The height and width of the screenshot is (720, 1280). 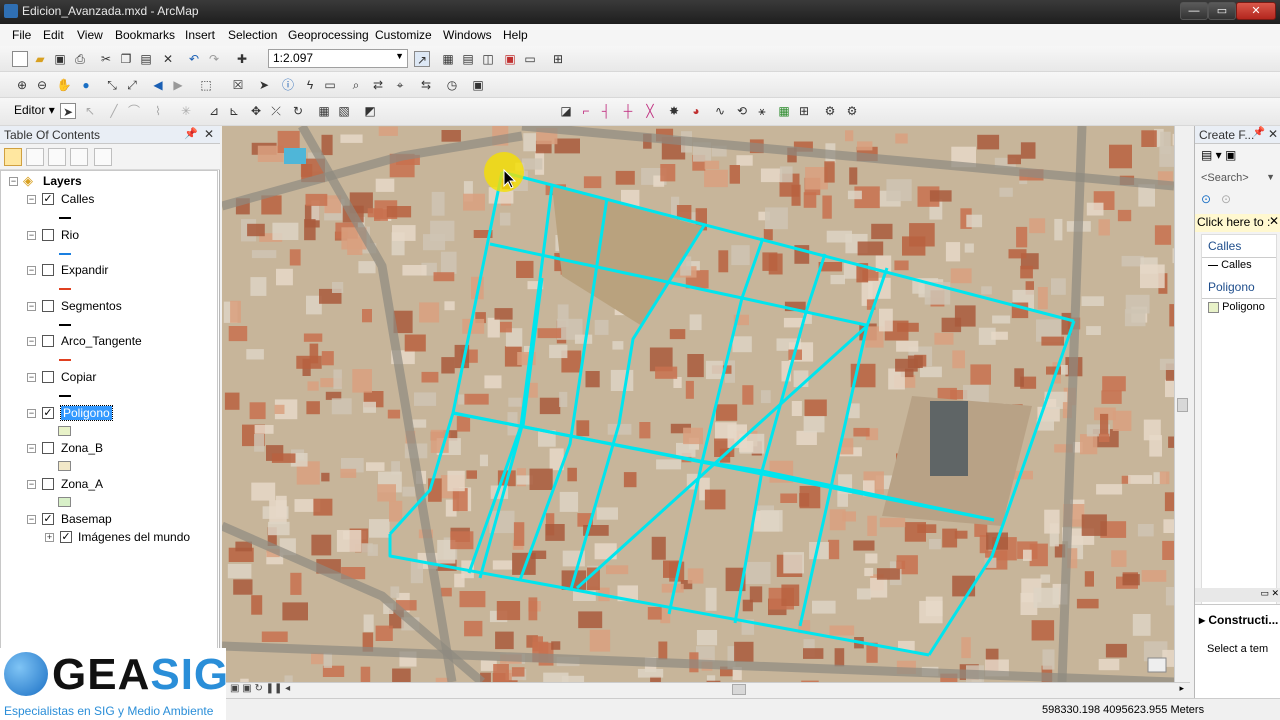 What do you see at coordinates (109, 307) in the screenshot?
I see `layer-segmentos: − Segmentos` at bounding box center [109, 307].